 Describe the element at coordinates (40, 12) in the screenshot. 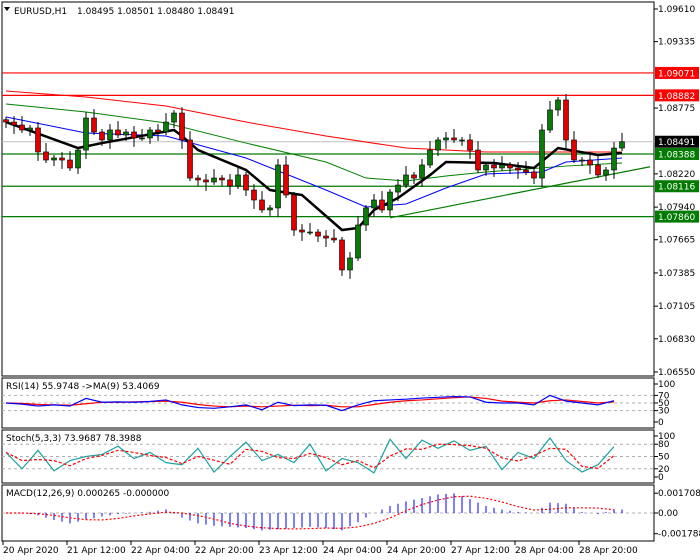

I see `symbol-label: EURUSD,H1` at that location.